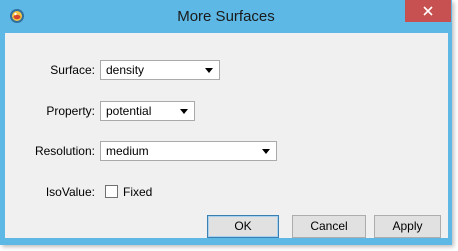 Image resolution: width=458 pixels, height=251 pixels. I want to click on resolution-select: medium, so click(188, 151).